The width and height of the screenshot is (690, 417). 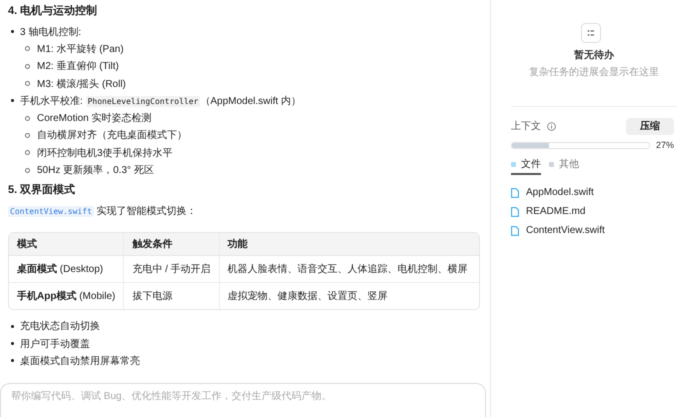 What do you see at coordinates (112, 135) in the screenshot?
I see `list-item-text: 自动横屏对齐（充电桌面模式下）` at bounding box center [112, 135].